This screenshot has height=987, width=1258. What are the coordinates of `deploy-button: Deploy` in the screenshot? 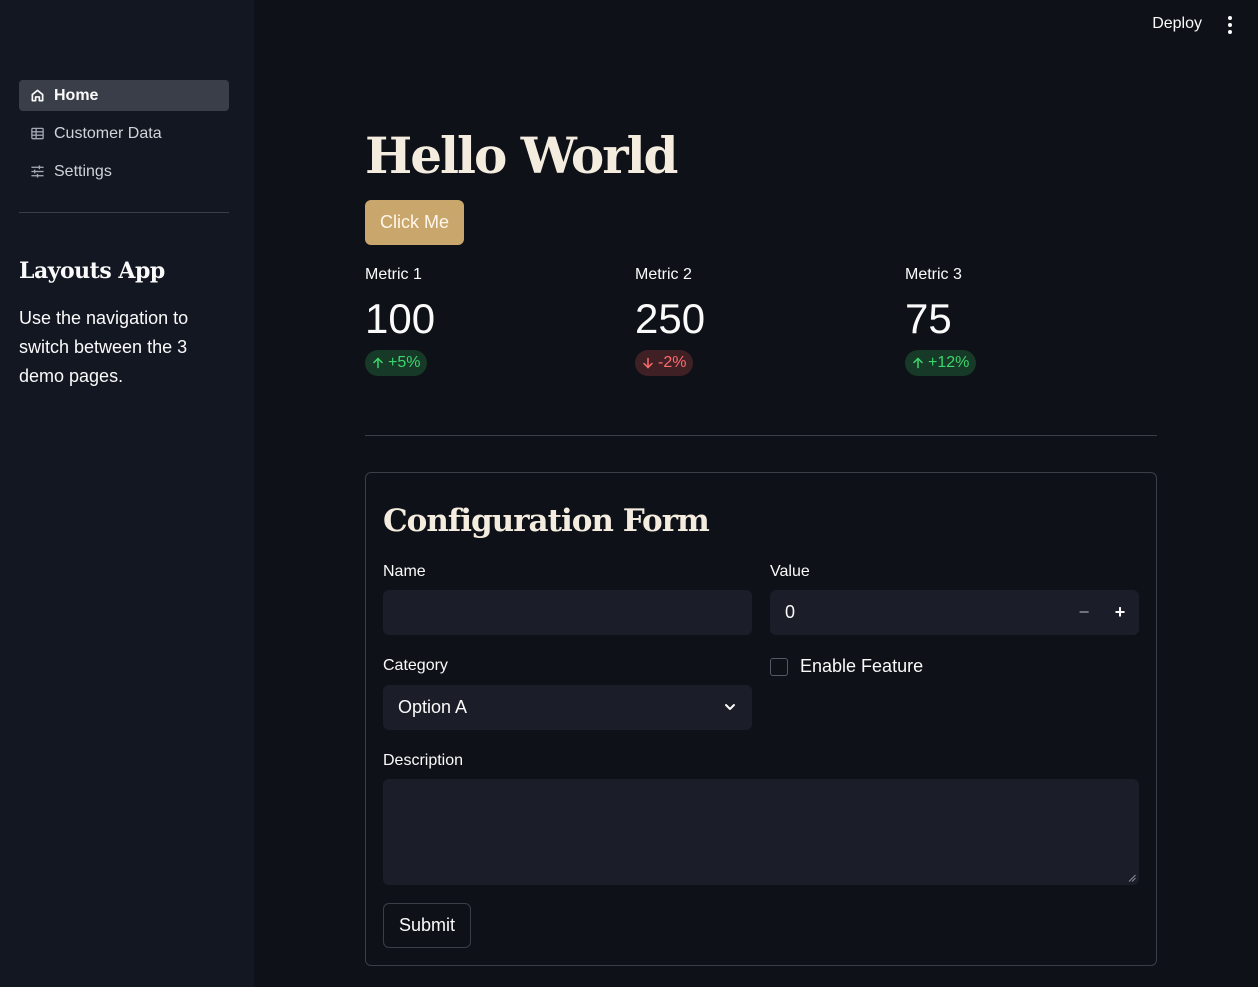 It's located at (1177, 24).